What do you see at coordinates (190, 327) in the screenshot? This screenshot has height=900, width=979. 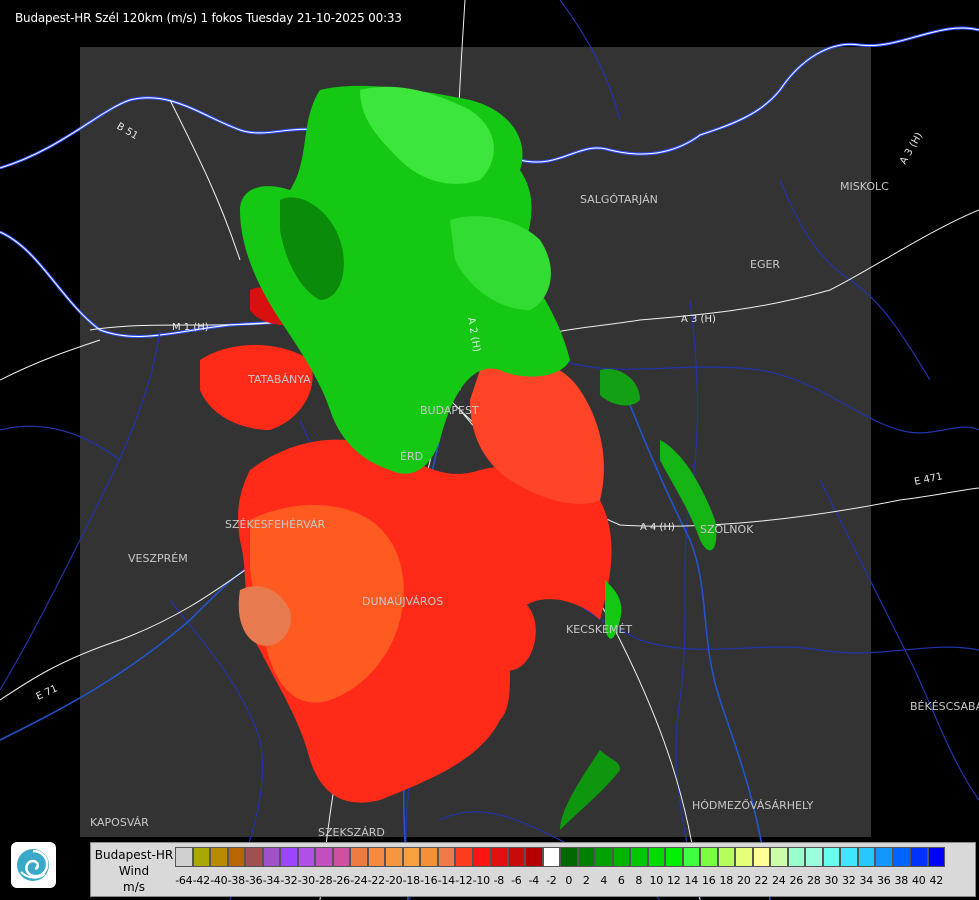 I see `road-label: M 1 (H)` at bounding box center [190, 327].